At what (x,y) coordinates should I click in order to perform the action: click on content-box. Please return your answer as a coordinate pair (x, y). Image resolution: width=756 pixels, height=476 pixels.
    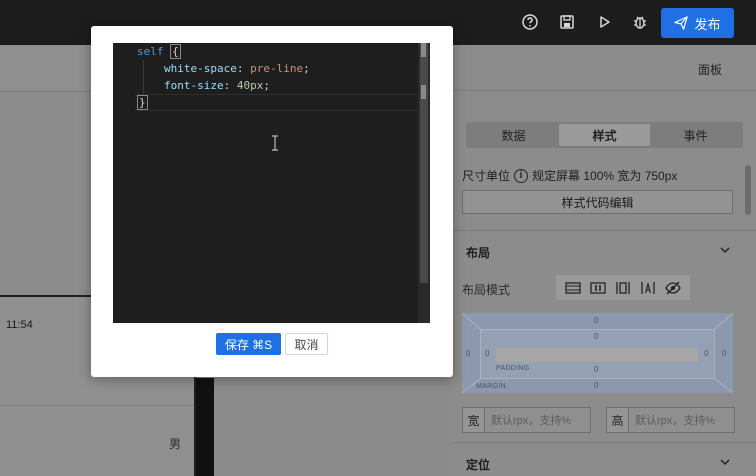
    Looking at the image, I should click on (597, 355).